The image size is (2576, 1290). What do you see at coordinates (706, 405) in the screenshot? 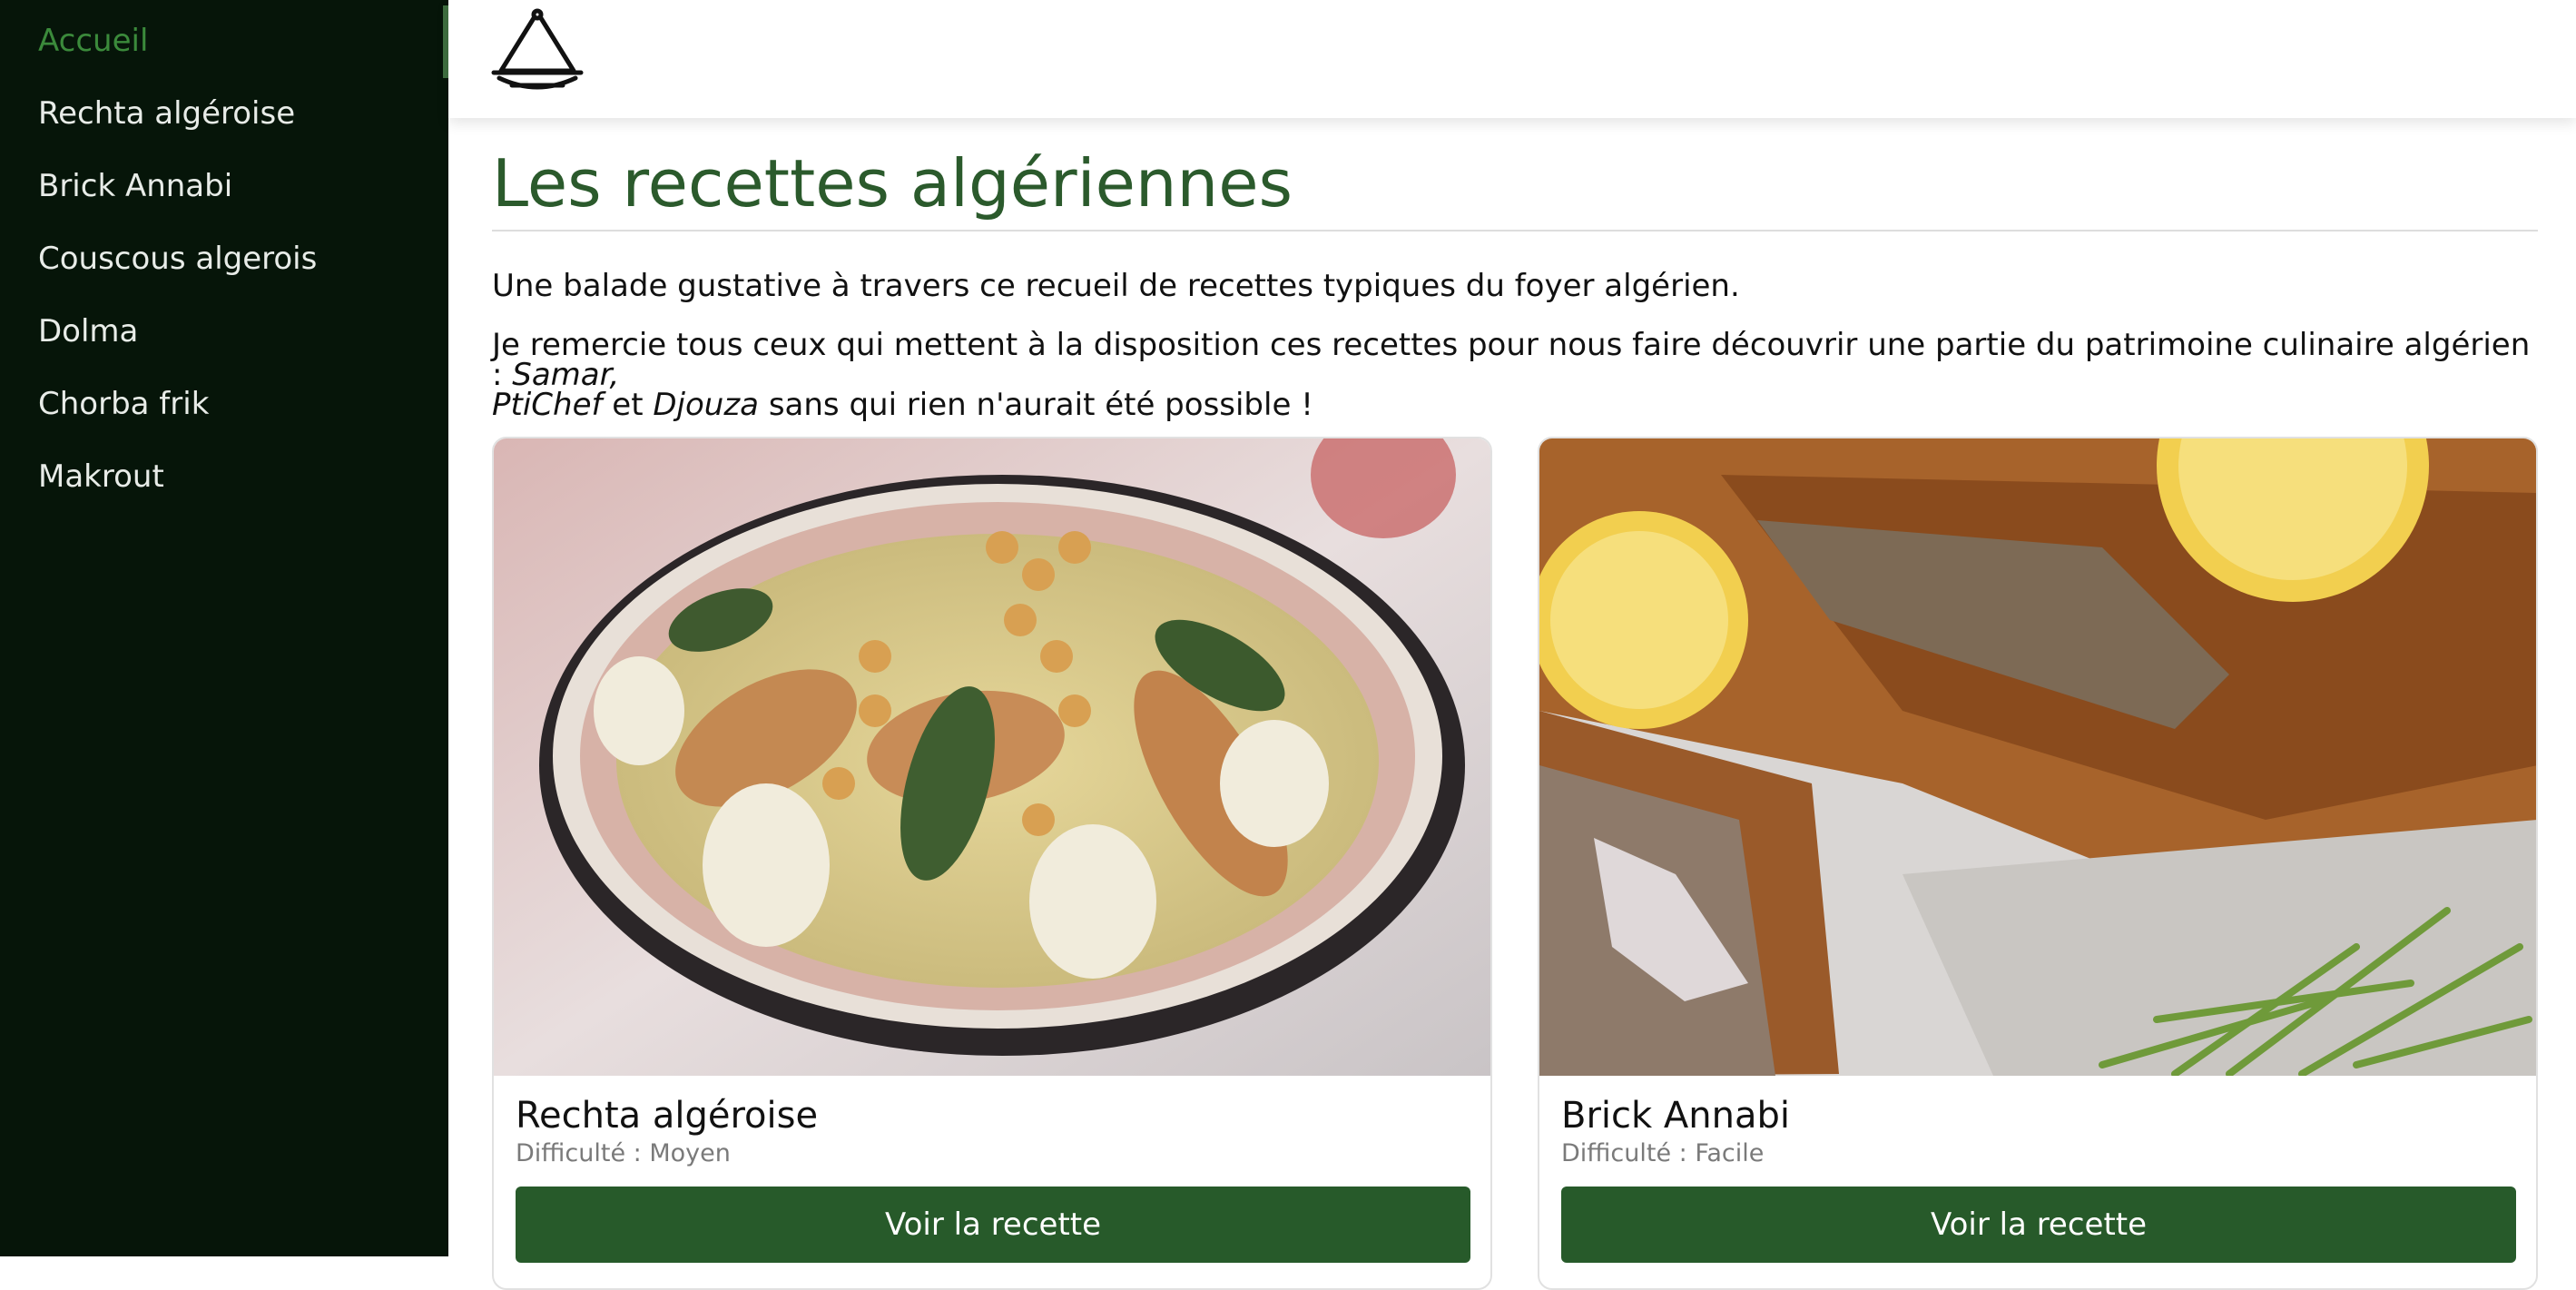
I see `thanks-name-djouza: Djouza` at bounding box center [706, 405].